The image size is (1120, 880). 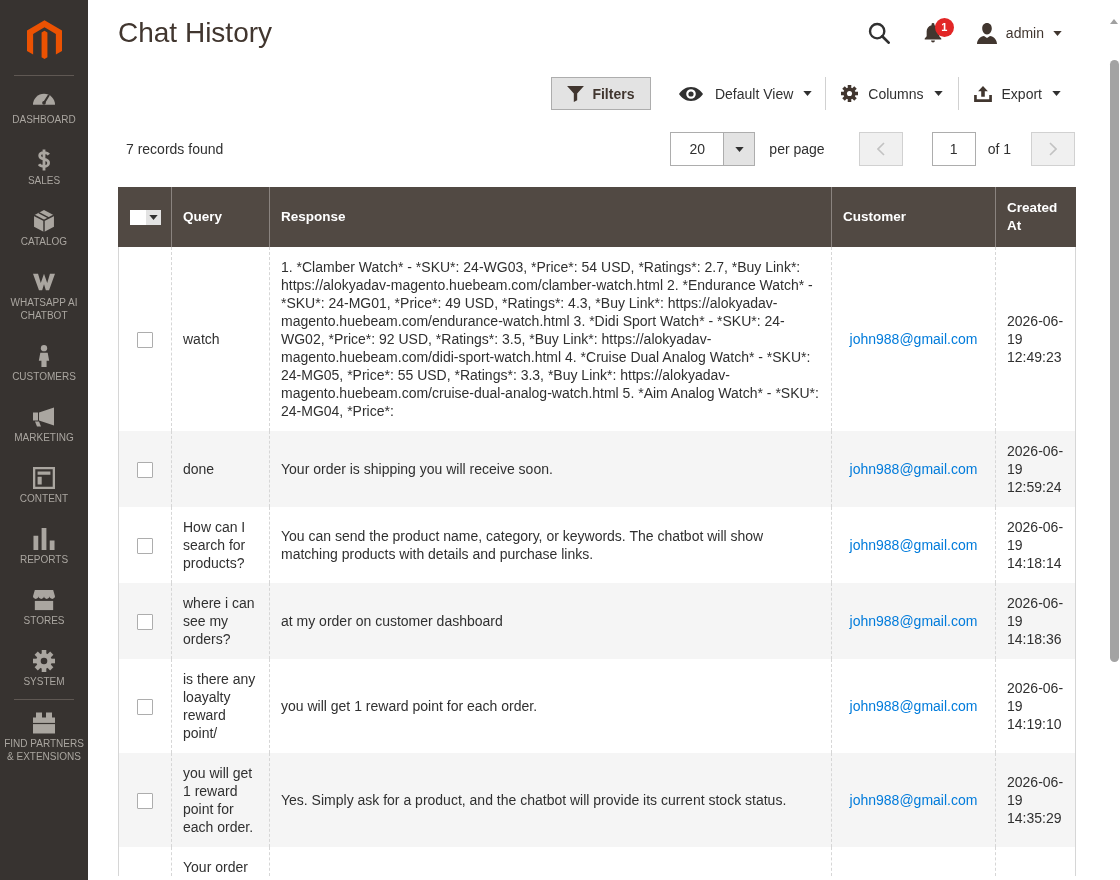 I want to click on chevron-left-icon, so click(x=880, y=149).